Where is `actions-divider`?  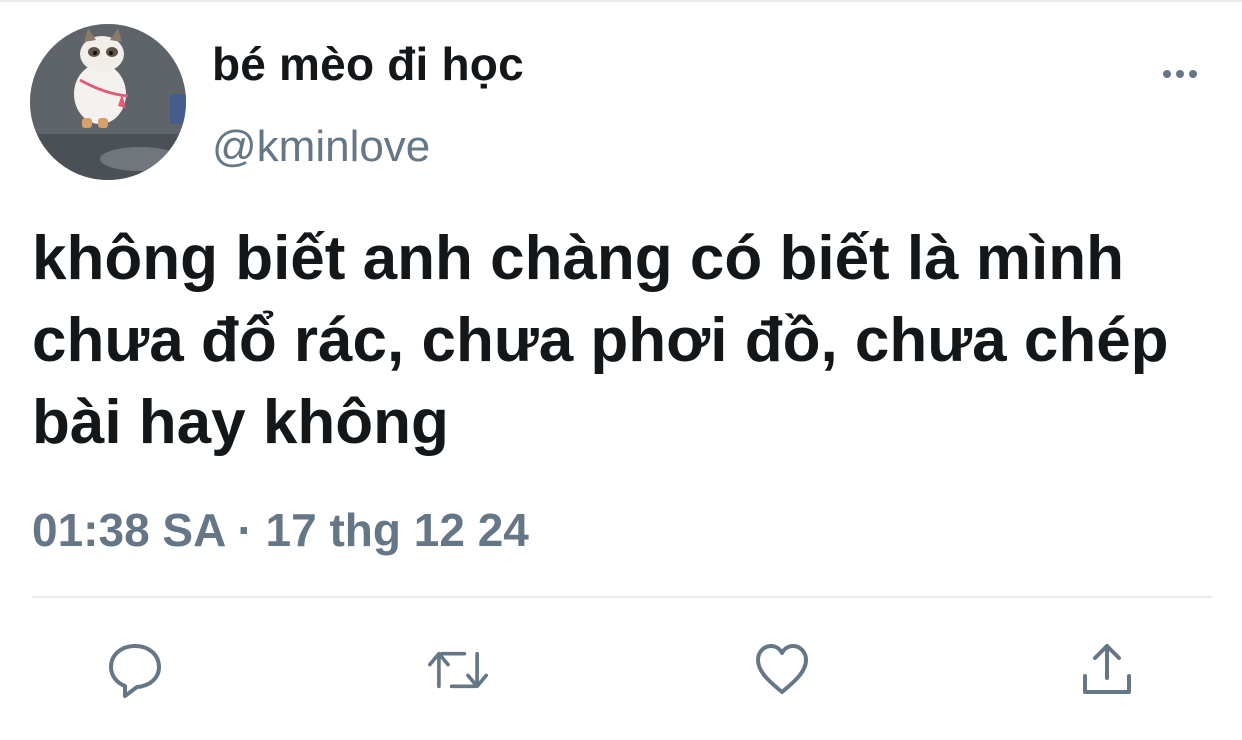 actions-divider is located at coordinates (622, 597).